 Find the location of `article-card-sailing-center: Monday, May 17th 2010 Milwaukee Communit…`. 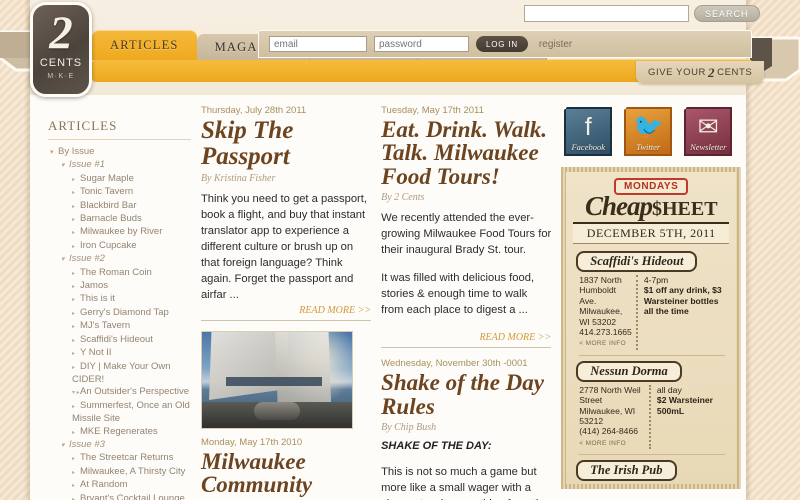

article-card-sailing-center: Monday, May 17th 2010 Milwaukee Communit… is located at coordinates (285, 415).